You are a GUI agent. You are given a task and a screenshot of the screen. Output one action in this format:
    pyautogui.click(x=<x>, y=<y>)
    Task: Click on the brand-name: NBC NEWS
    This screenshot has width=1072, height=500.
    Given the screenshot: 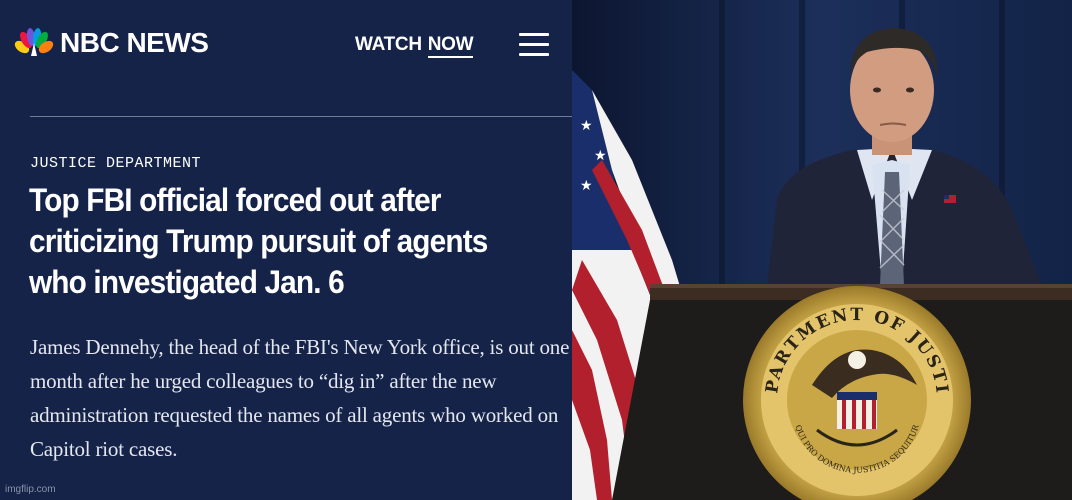 What is the action you would take?
    pyautogui.click(x=134, y=42)
    